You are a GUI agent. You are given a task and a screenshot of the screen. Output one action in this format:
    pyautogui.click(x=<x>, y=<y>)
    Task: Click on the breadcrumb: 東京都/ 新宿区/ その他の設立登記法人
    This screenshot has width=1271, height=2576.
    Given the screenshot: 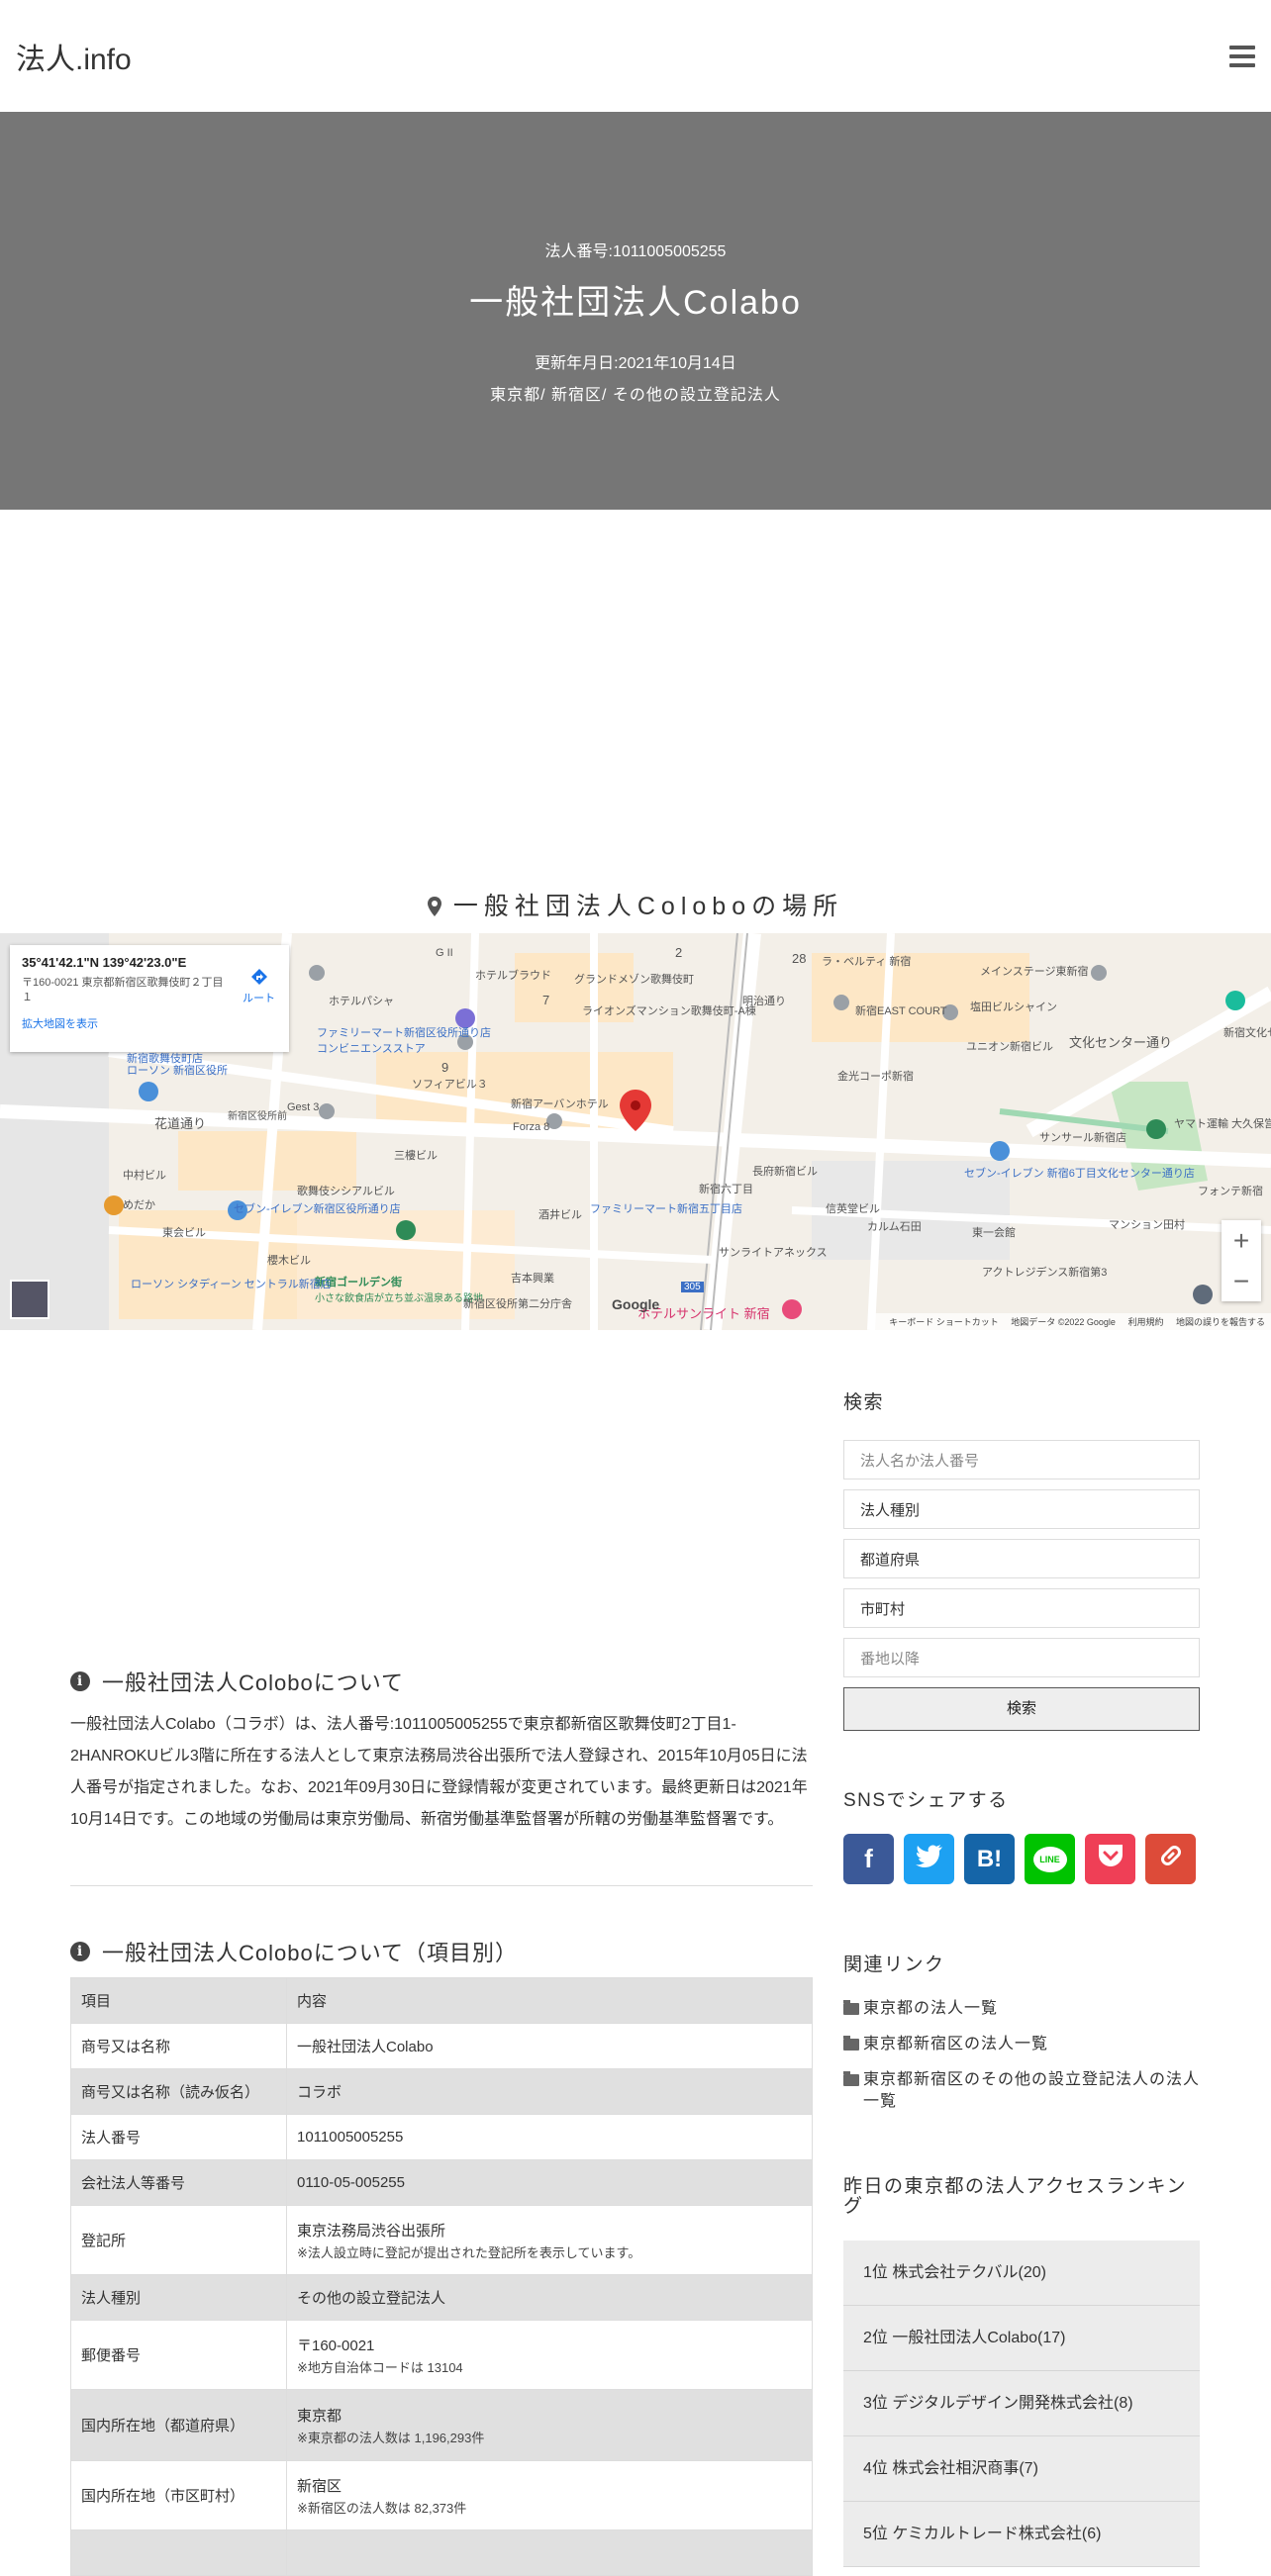 What is the action you would take?
    pyautogui.click(x=635, y=393)
    